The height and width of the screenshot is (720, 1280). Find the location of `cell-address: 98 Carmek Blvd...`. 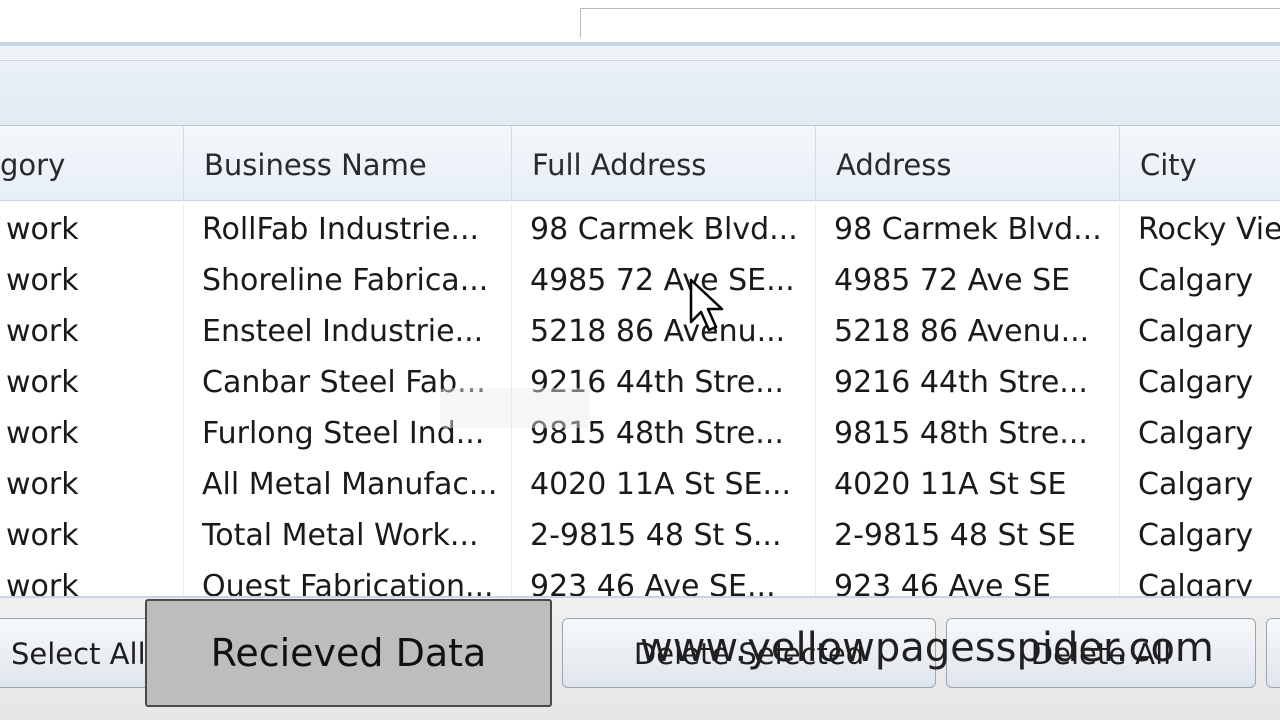

cell-address: 98 Carmek Blvd... is located at coordinates (968, 229).